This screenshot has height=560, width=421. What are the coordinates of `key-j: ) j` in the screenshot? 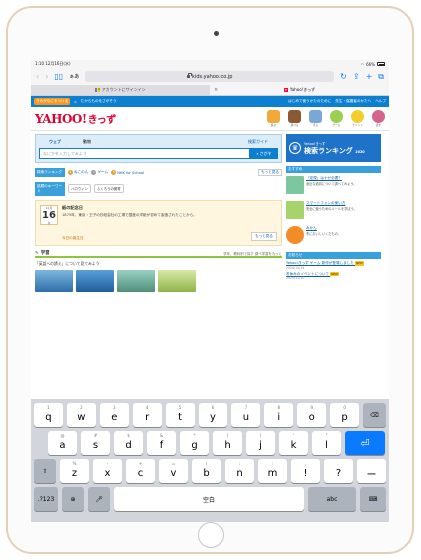 It's located at (260, 443).